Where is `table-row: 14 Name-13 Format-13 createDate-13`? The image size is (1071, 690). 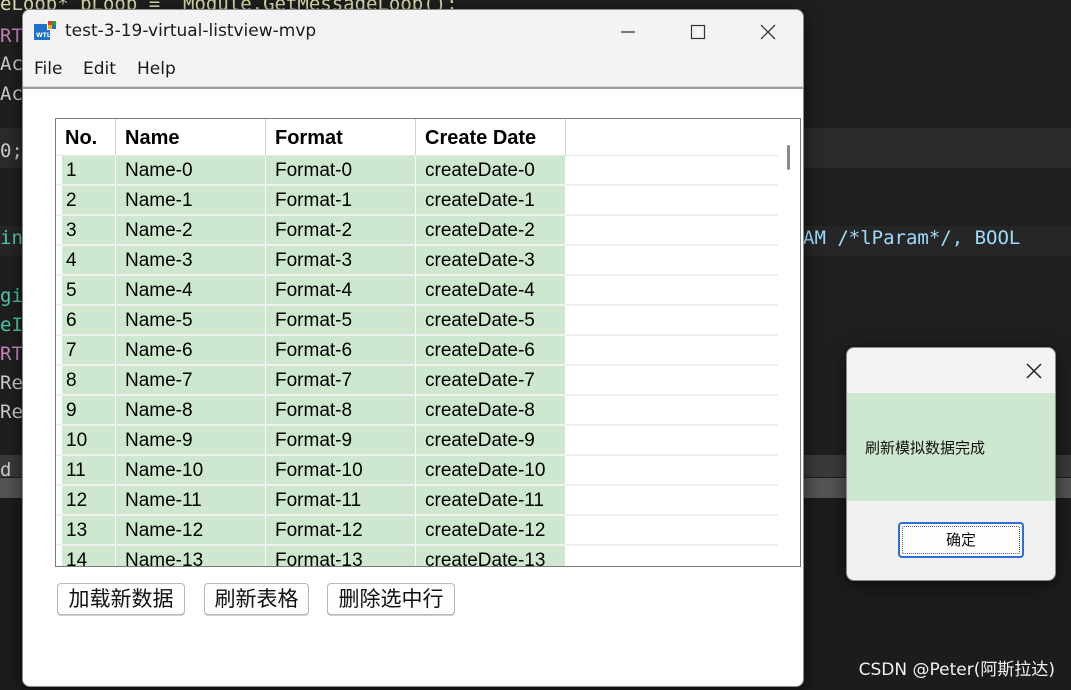 table-row: 14 Name-13 Format-13 createDate-13 is located at coordinates (417, 556).